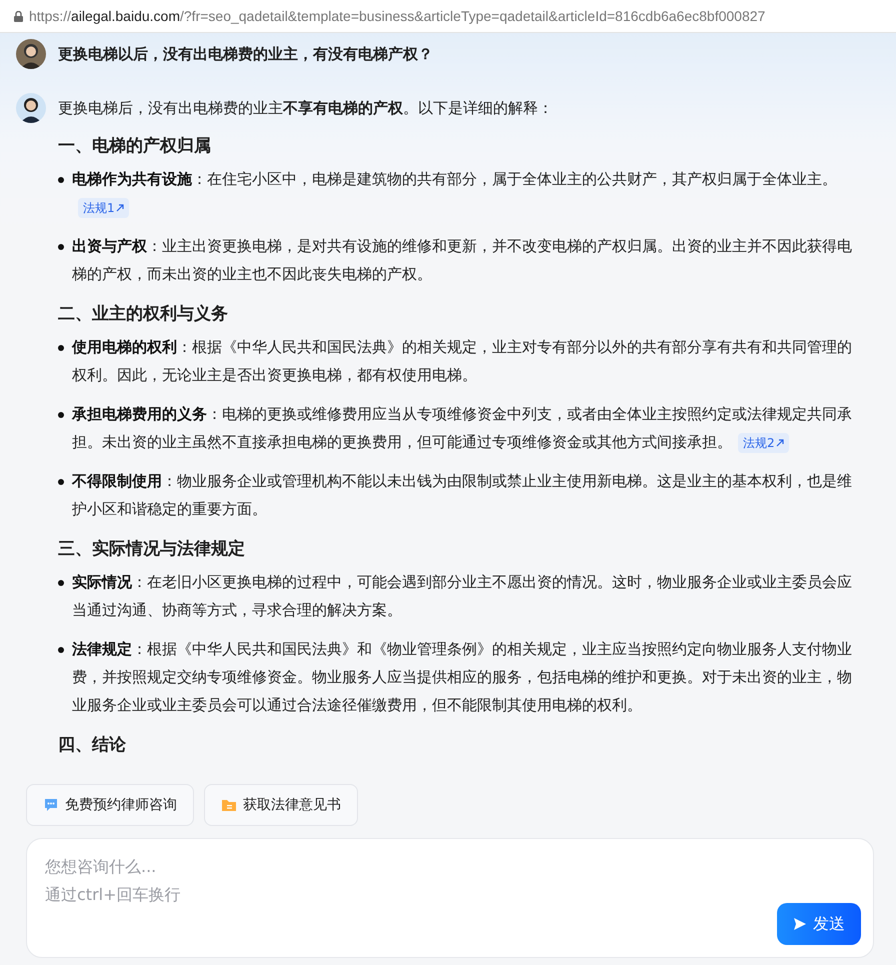 The width and height of the screenshot is (896, 965). Describe the element at coordinates (800, 924) in the screenshot. I see `send-icon` at that location.